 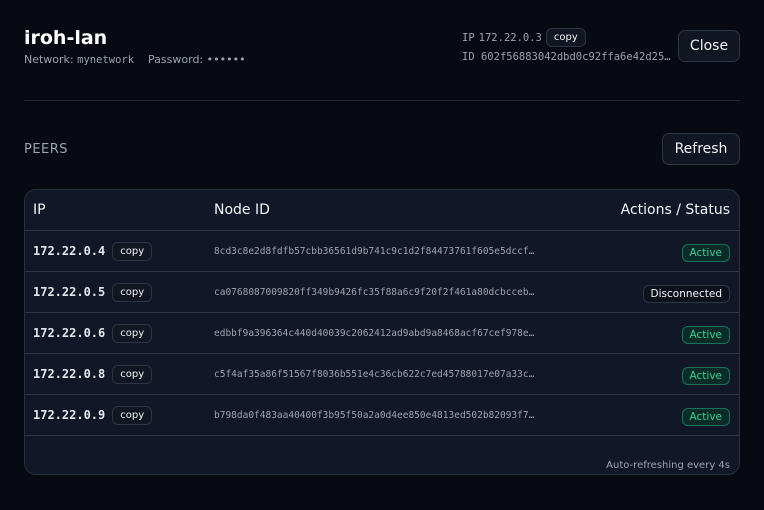 I want to click on table-header: IP Node ID Actions / Status, so click(x=382, y=210).